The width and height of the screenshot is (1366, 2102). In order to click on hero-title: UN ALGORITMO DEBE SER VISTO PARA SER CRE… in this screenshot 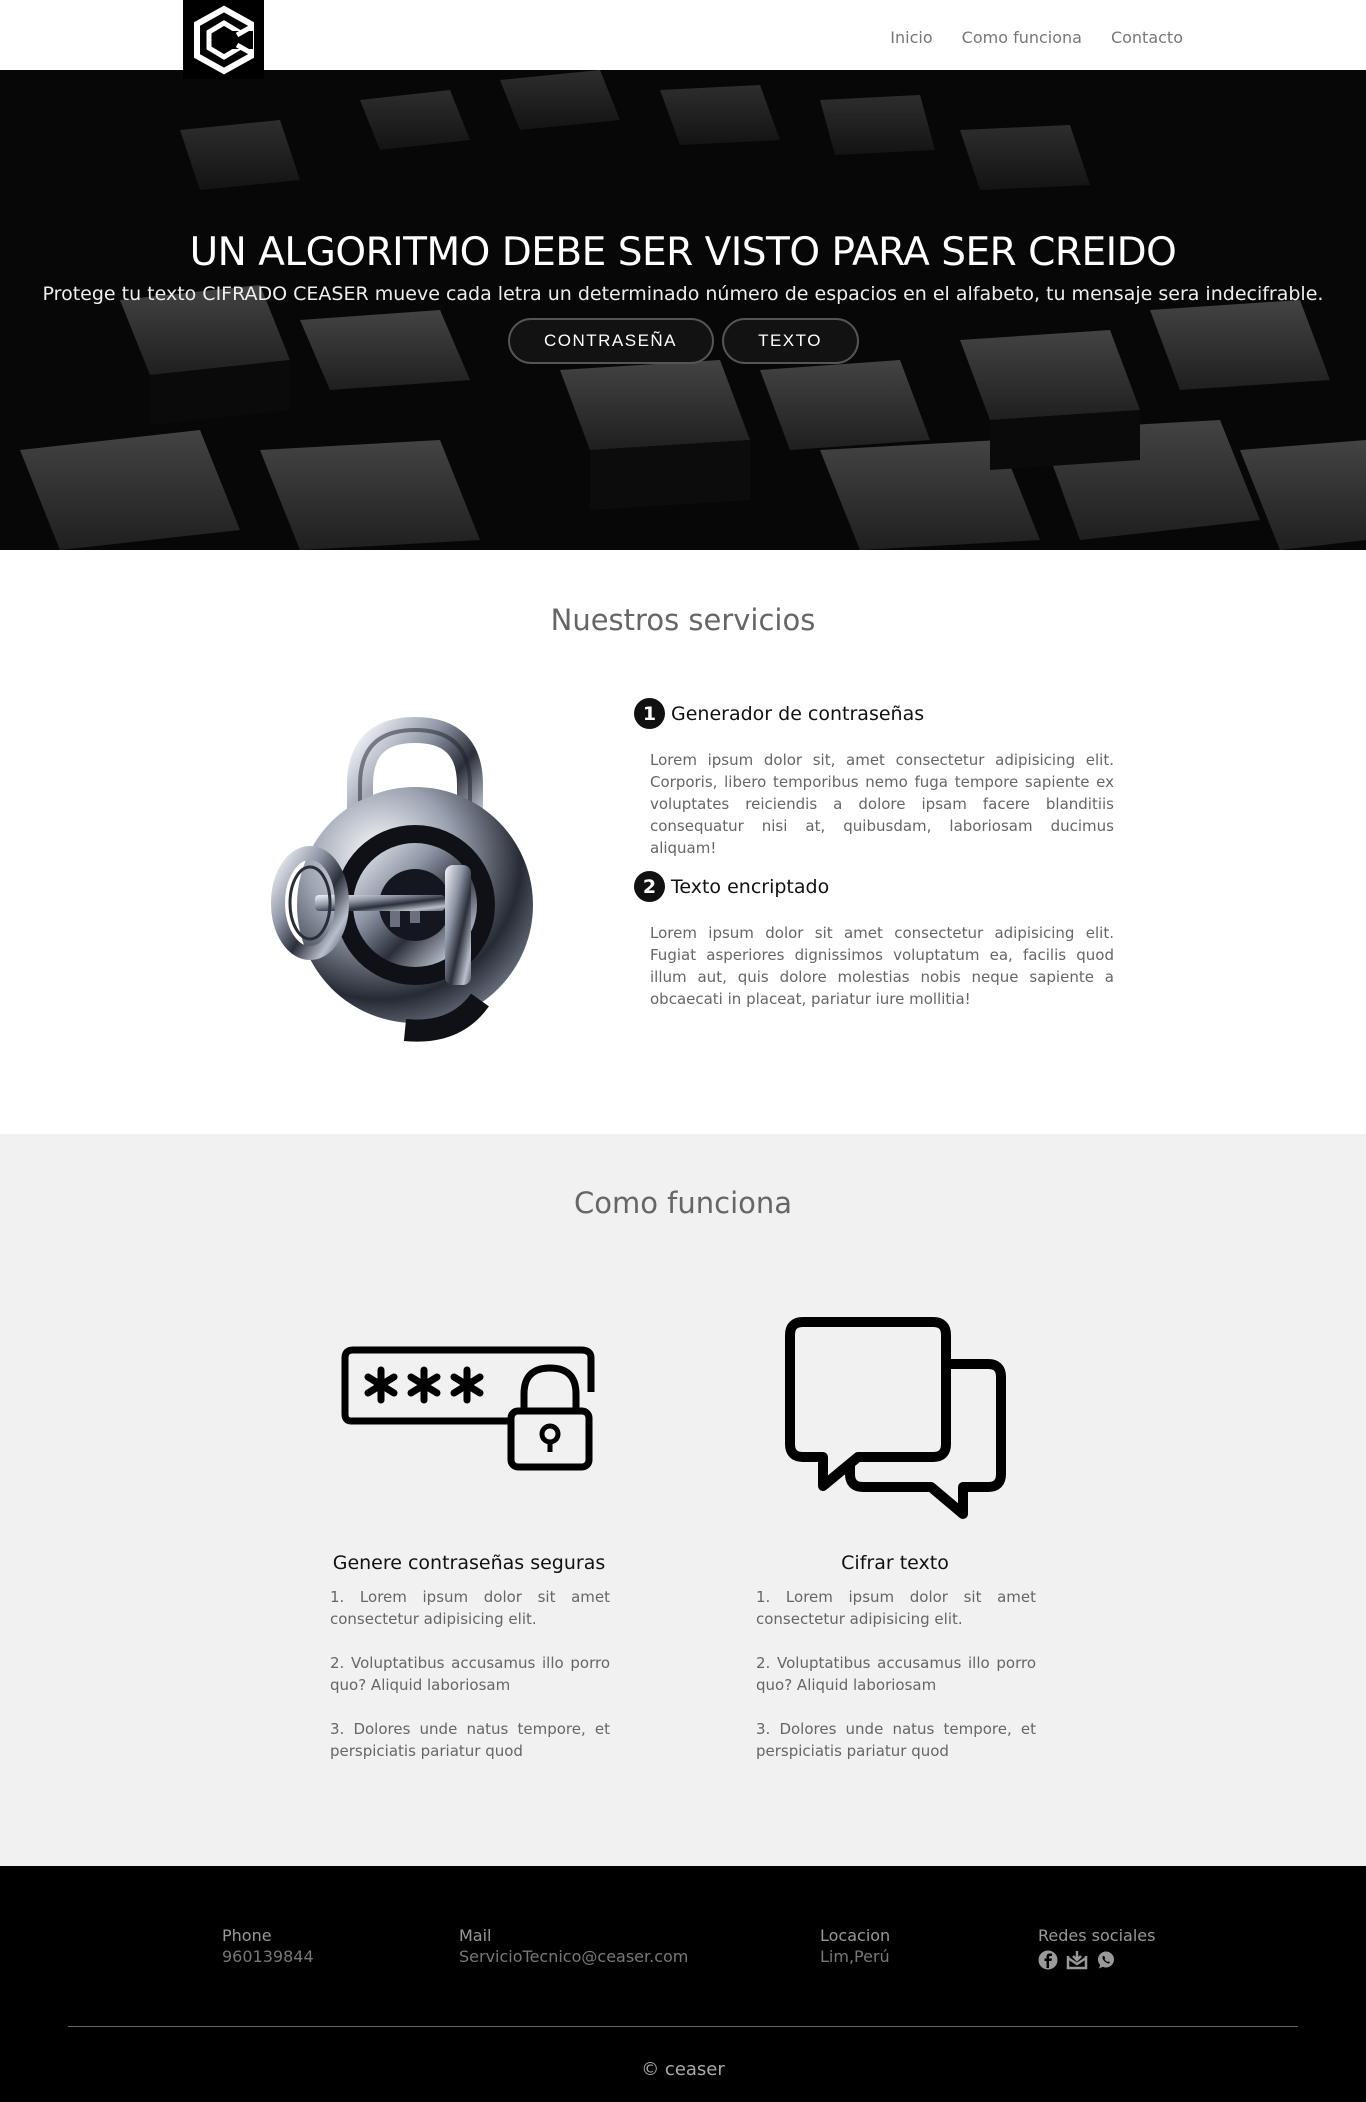, I will do `click(683, 252)`.